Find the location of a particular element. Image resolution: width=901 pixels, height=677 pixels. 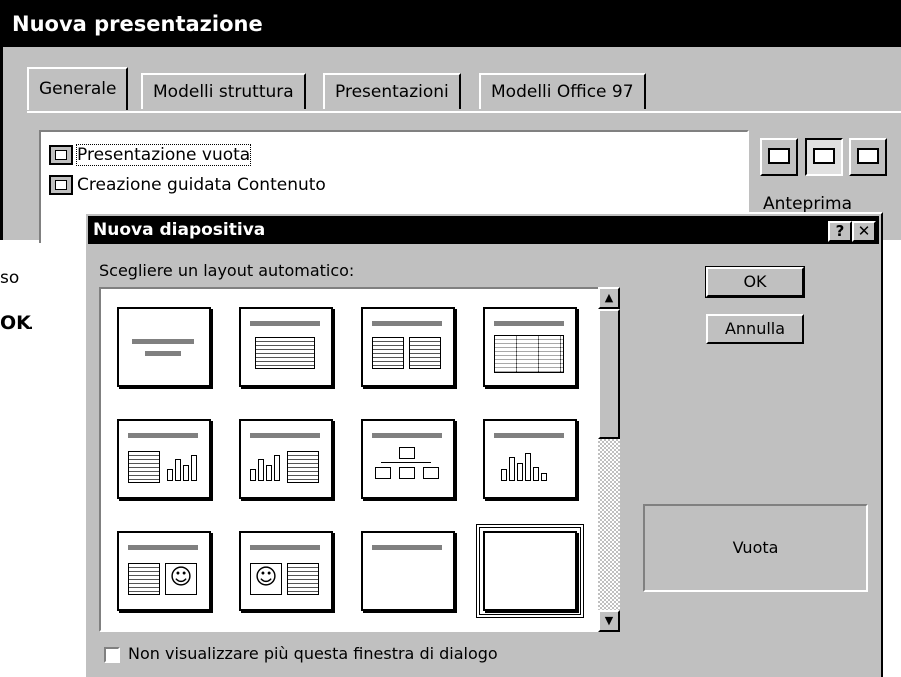

side-text-fragment: so is located at coordinates (10, 278).